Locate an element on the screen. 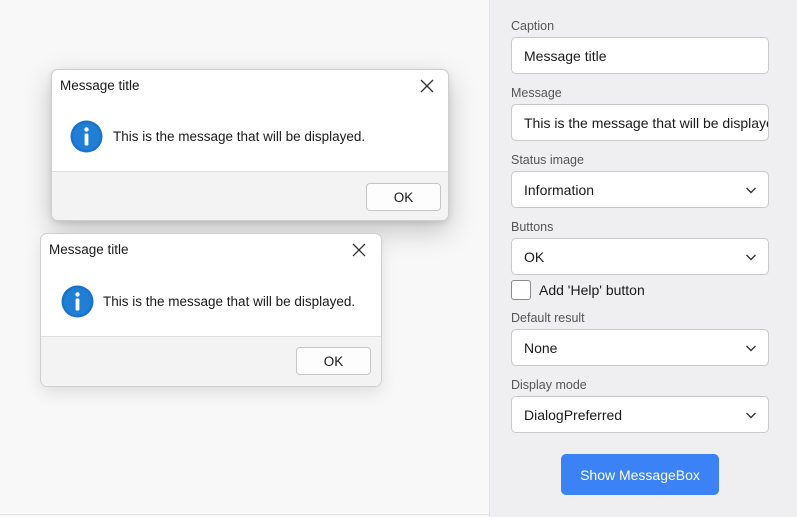 This screenshot has height=517, width=797. default-result-value: None is located at coordinates (541, 347).